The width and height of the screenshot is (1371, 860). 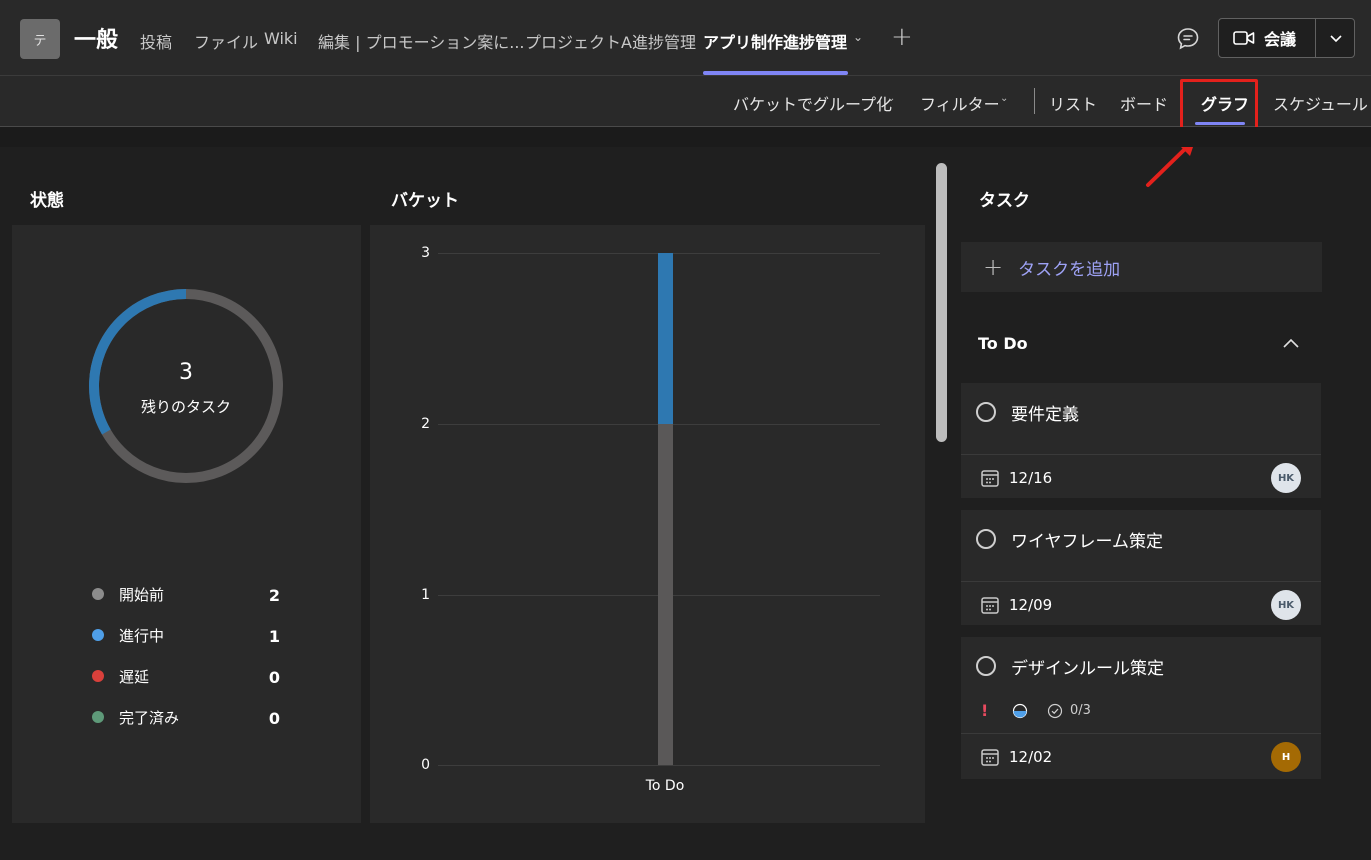 What do you see at coordinates (985, 710) in the screenshot?
I see `urgent-priority-icon: !` at bounding box center [985, 710].